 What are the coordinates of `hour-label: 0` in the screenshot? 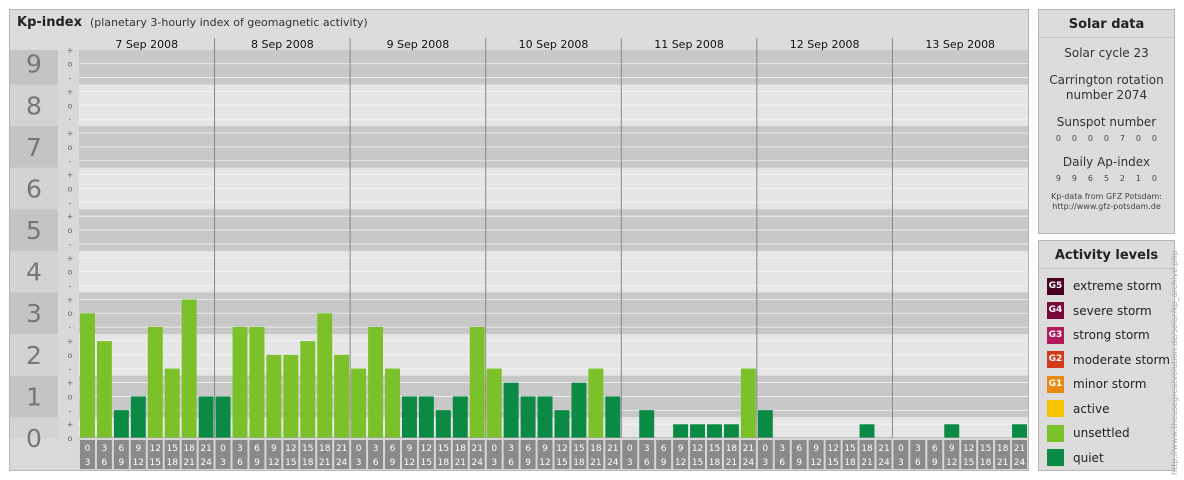 It's located at (765, 449).